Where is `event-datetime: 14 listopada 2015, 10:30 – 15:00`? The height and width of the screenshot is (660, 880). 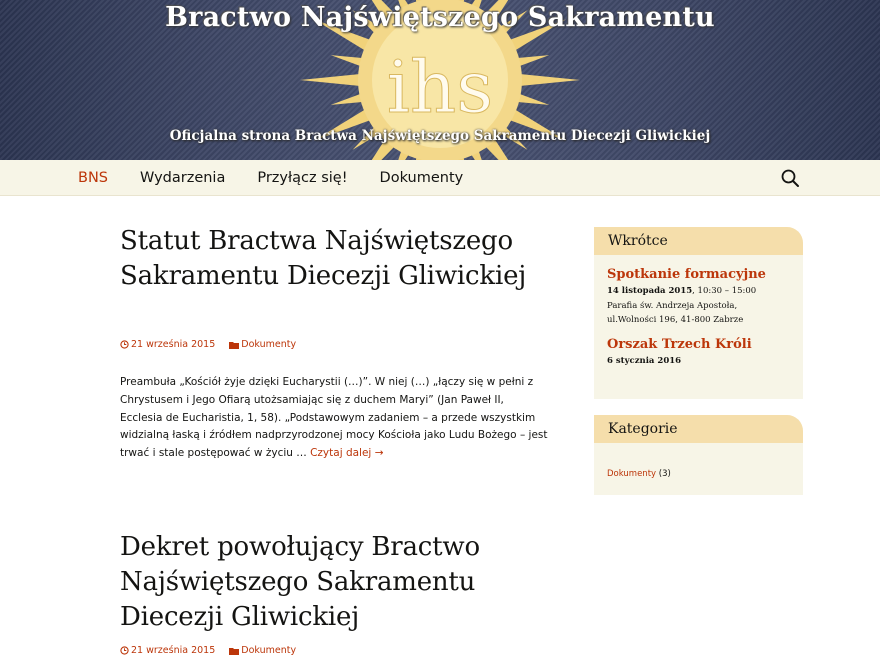
event-datetime: 14 listopada 2015, 10:30 – 15:00 is located at coordinates (705, 291).